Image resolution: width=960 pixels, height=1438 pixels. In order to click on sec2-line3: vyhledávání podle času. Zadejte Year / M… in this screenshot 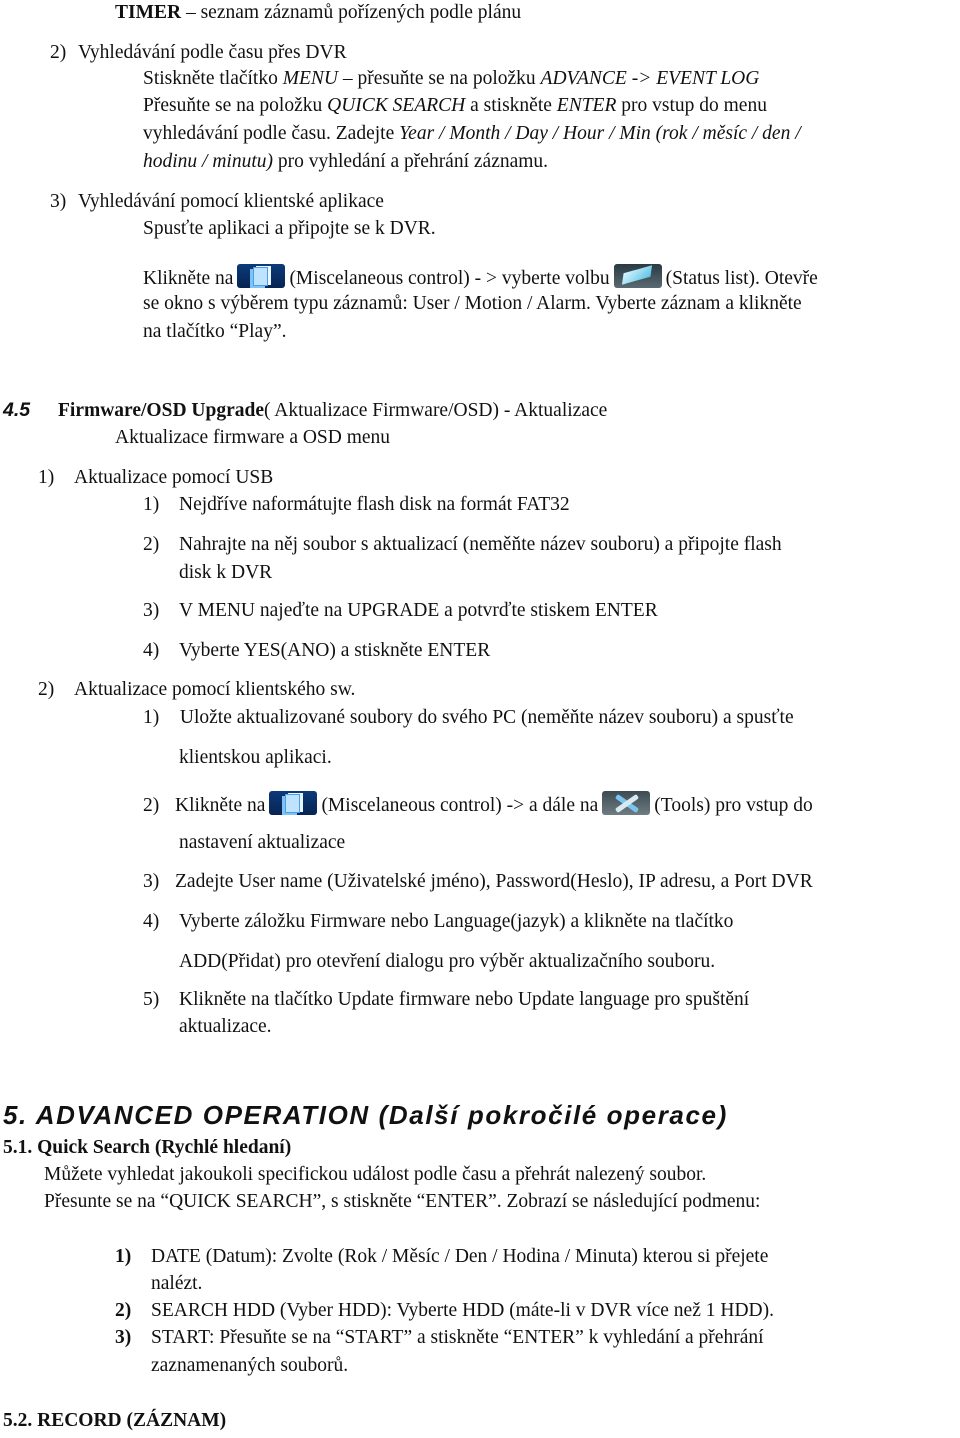, I will do `click(472, 134)`.